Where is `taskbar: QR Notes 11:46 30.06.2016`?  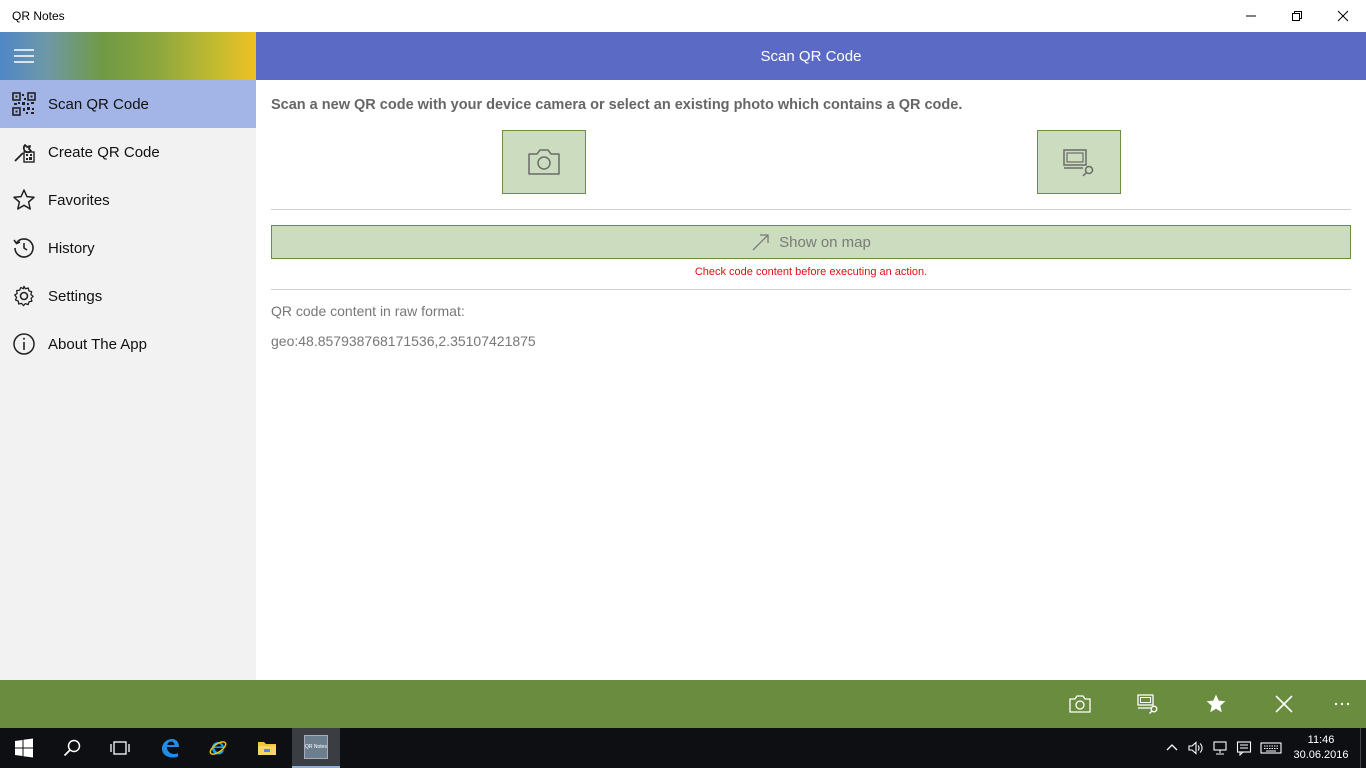 taskbar: QR Notes 11:46 30.06.2016 is located at coordinates (683, 748).